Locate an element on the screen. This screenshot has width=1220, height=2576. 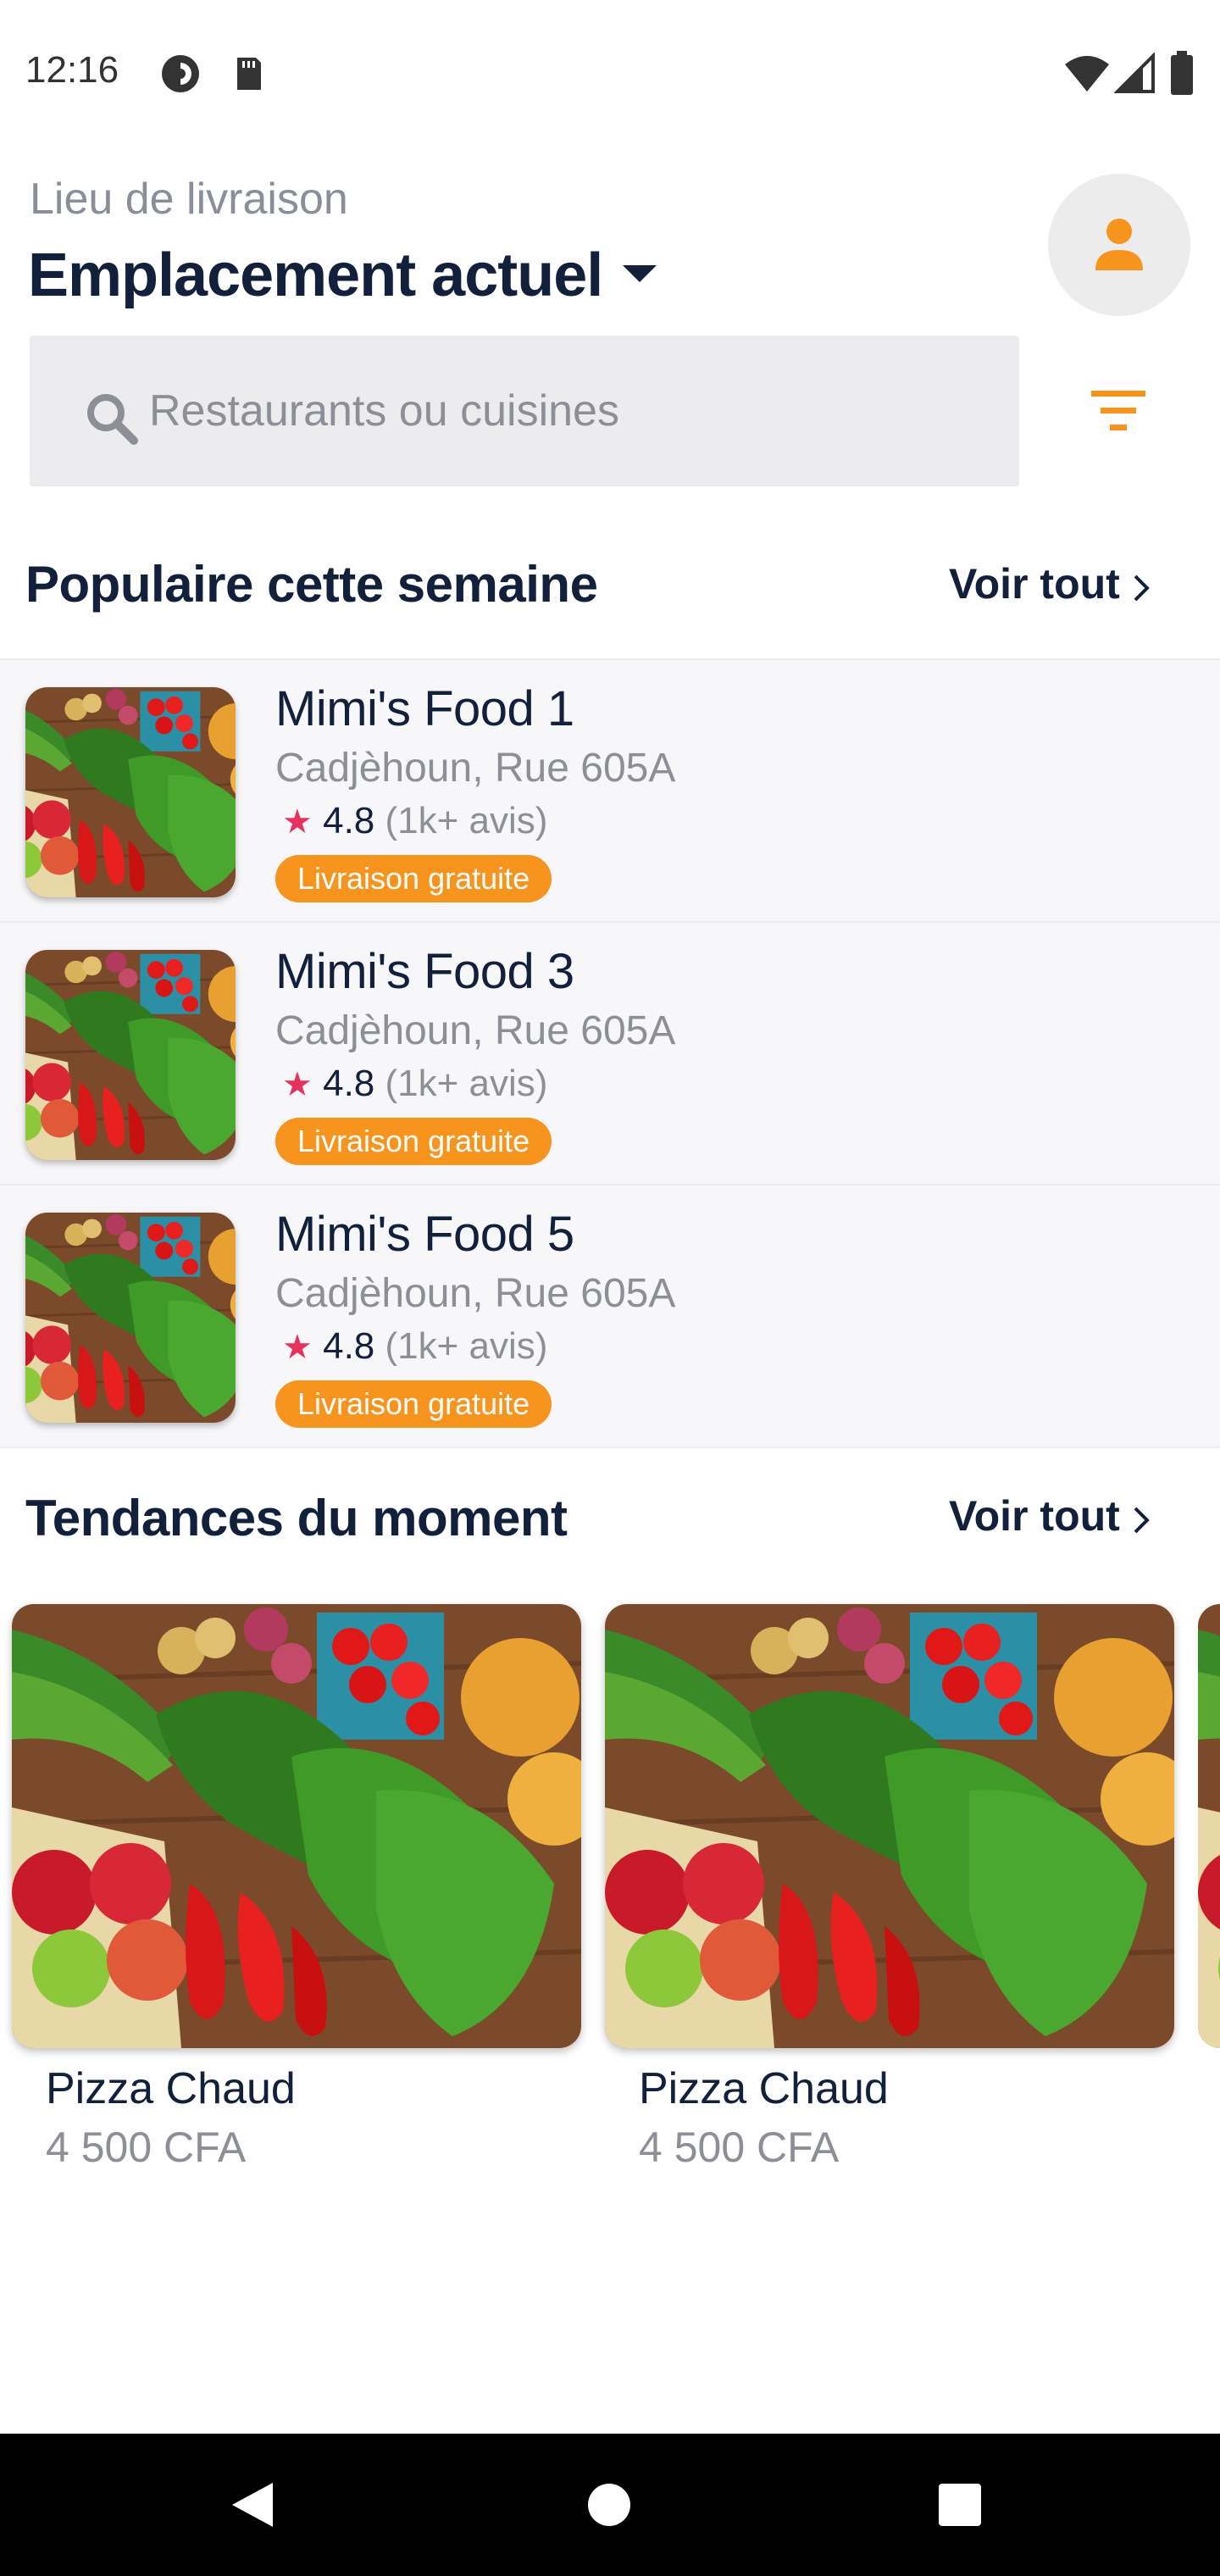
restaurant-name: Mimi's Food 5 is located at coordinates (424, 1234).